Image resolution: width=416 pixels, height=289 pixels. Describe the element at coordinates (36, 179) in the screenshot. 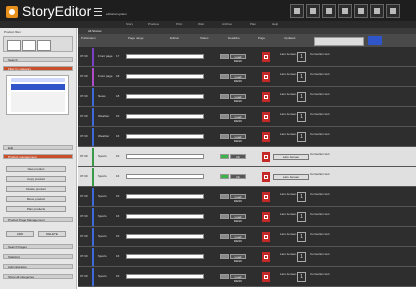

I see `copy-product-button: Copy product` at that location.